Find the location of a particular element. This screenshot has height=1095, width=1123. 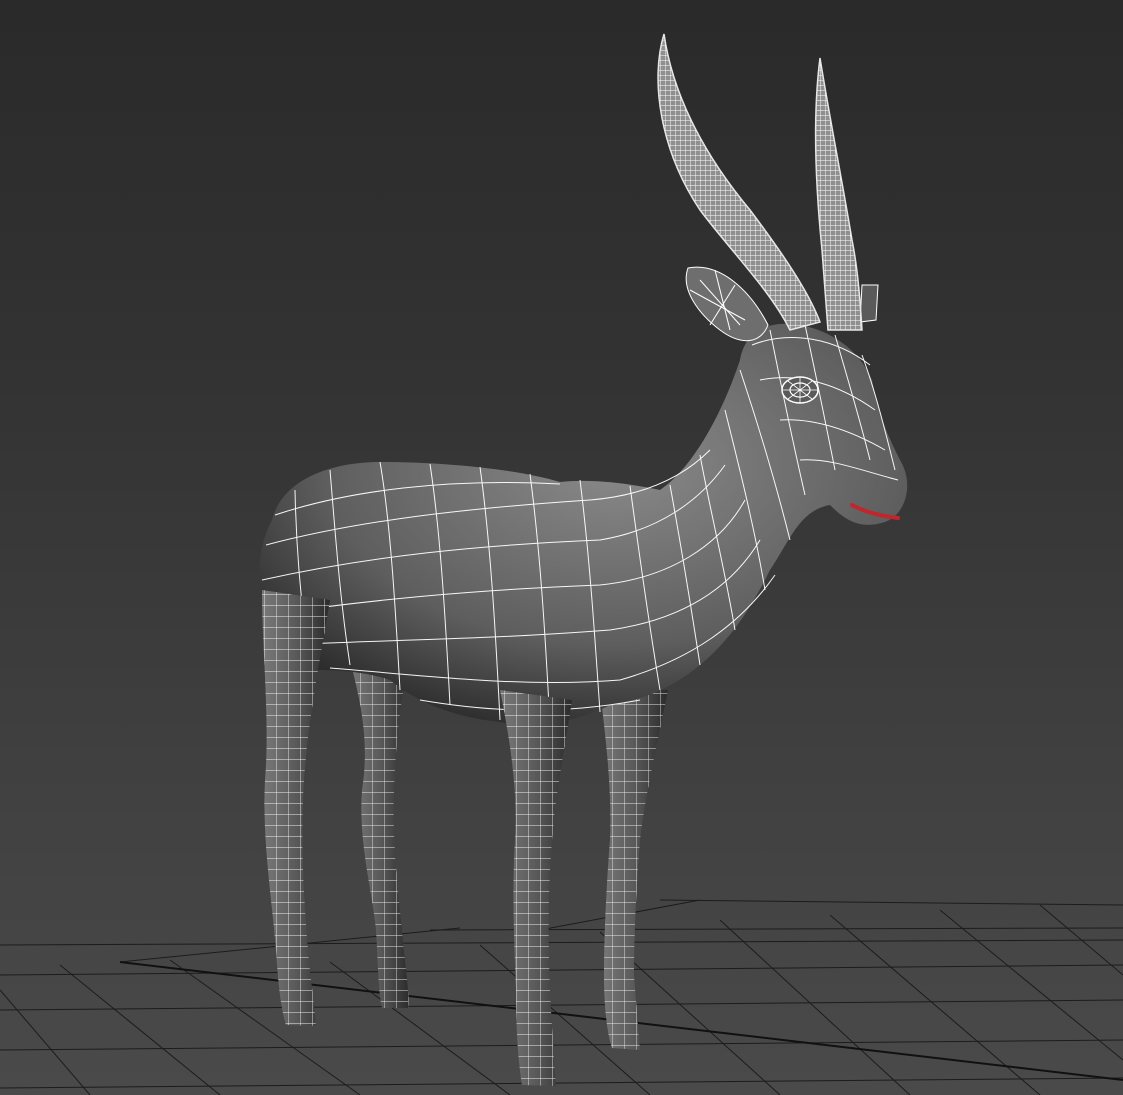

eye is located at coordinates (800, 390).